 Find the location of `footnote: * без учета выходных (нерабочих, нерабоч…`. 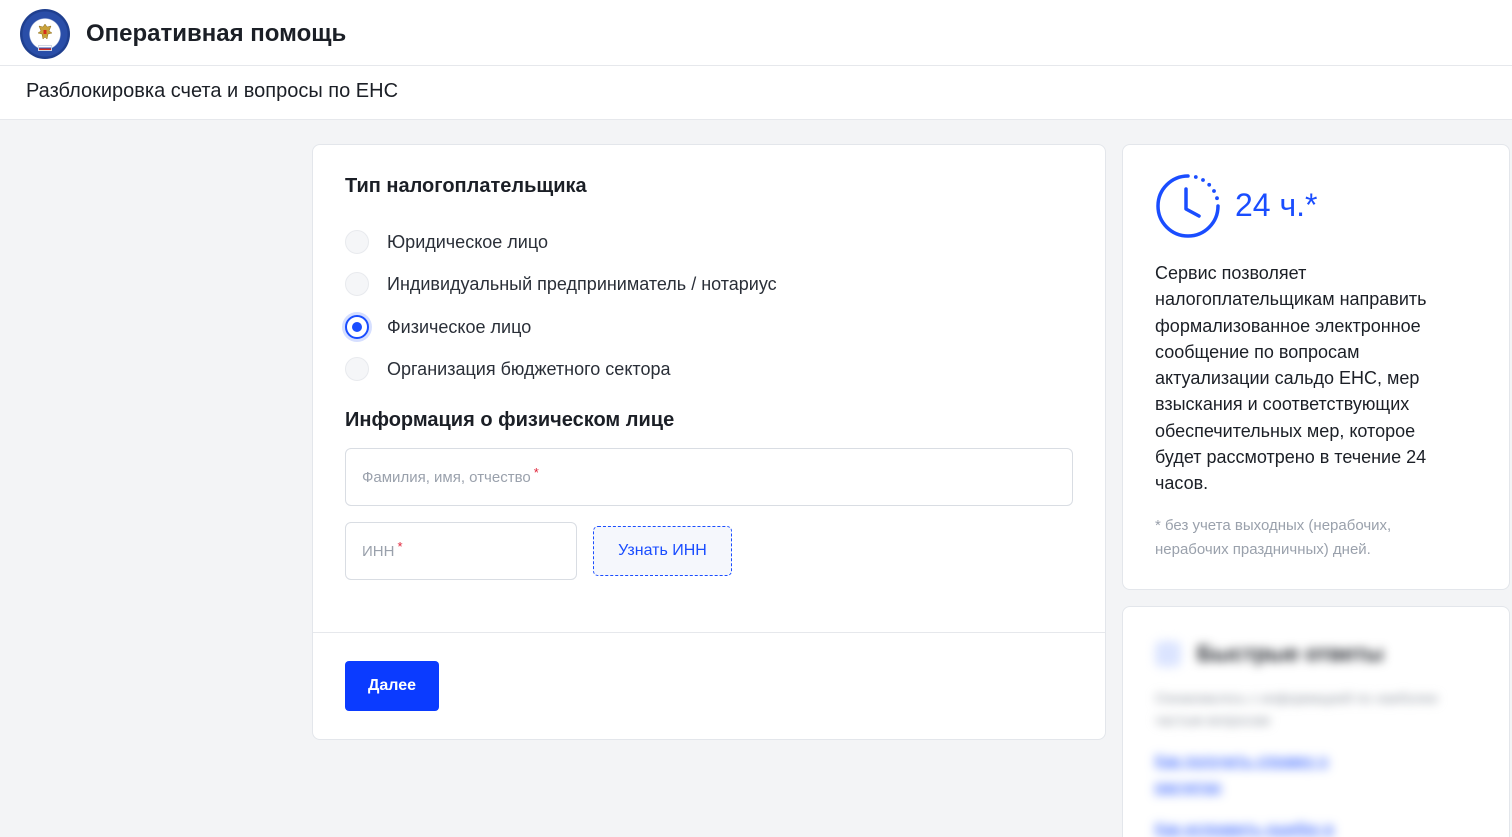

footnote: * без учета выходных (нерабочих, нерабоч… is located at coordinates (1273, 537).